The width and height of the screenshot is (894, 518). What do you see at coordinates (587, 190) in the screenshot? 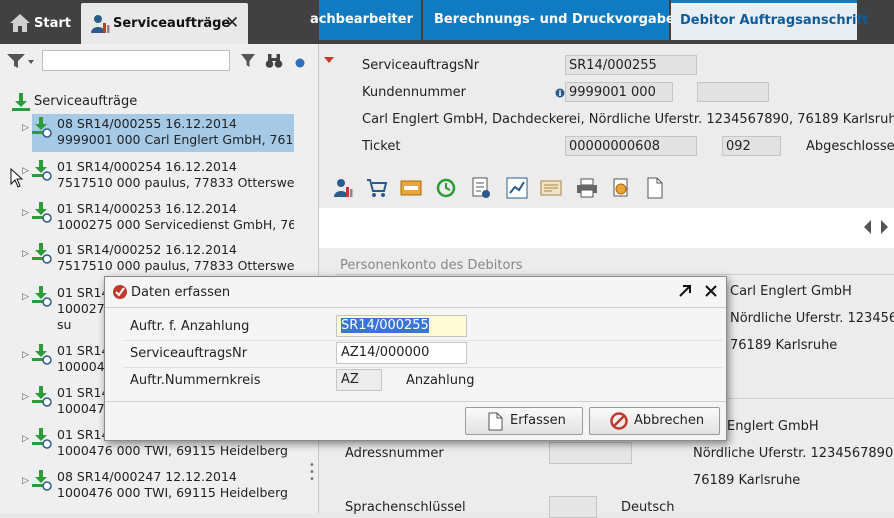
I see `print-icon` at bounding box center [587, 190].